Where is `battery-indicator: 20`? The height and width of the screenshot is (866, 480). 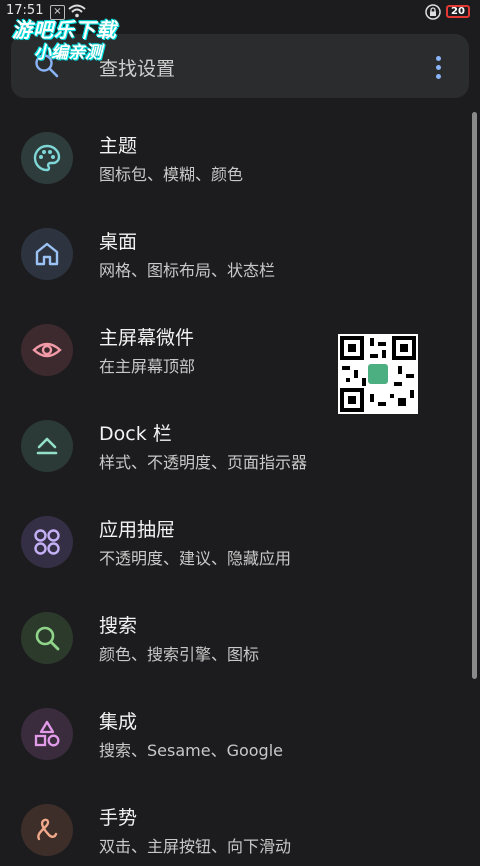 battery-indicator: 20 is located at coordinates (458, 11).